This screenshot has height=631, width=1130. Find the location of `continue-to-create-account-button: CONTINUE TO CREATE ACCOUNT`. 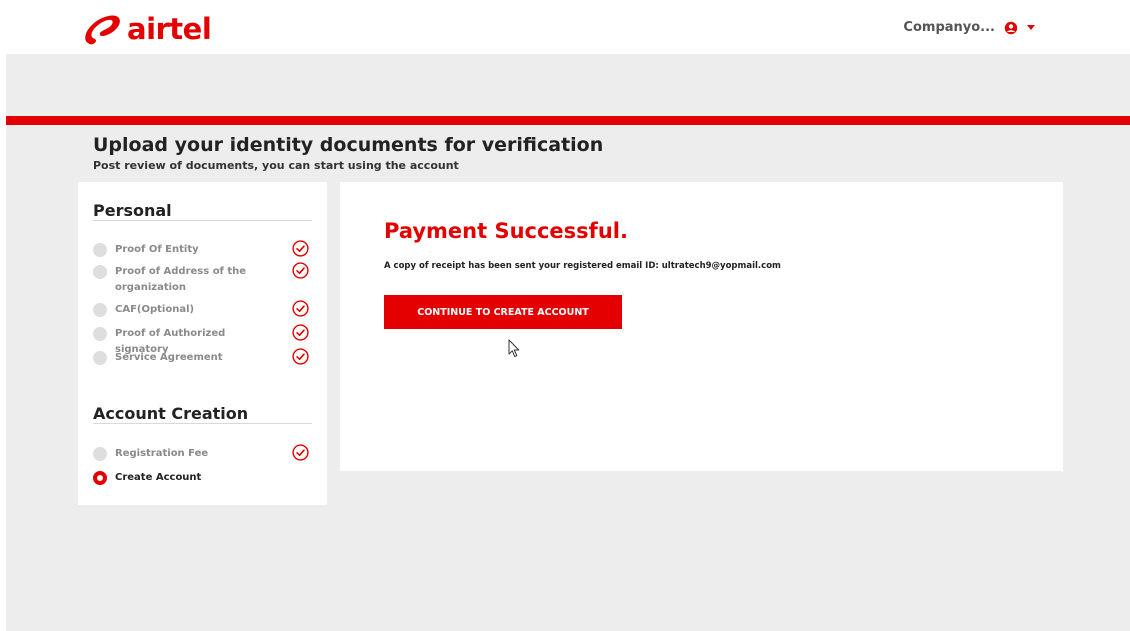

continue-to-create-account-button: CONTINUE TO CREATE ACCOUNT is located at coordinates (503, 312).